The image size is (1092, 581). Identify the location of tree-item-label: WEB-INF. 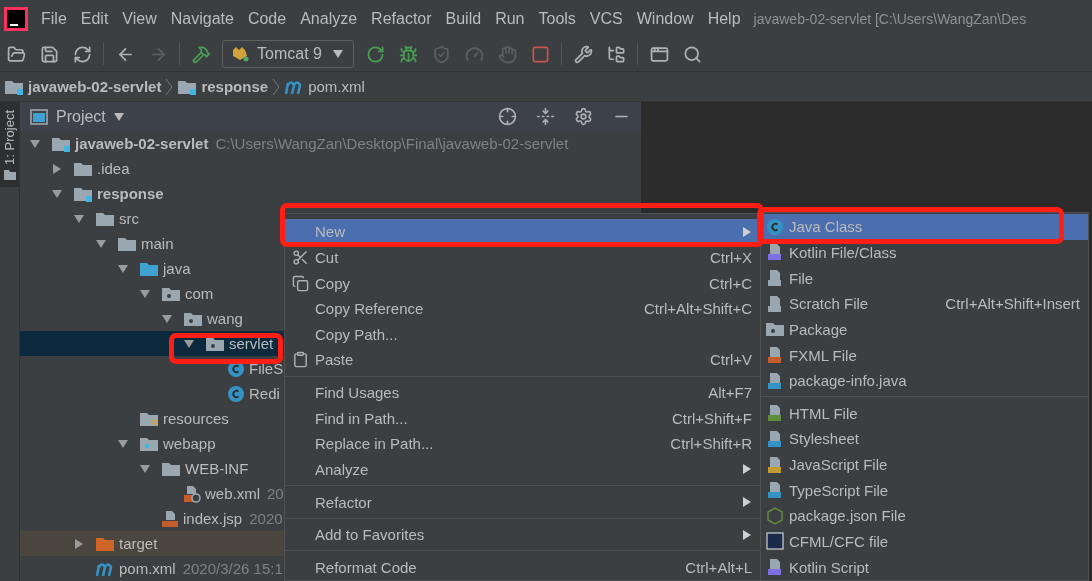
(217, 468).